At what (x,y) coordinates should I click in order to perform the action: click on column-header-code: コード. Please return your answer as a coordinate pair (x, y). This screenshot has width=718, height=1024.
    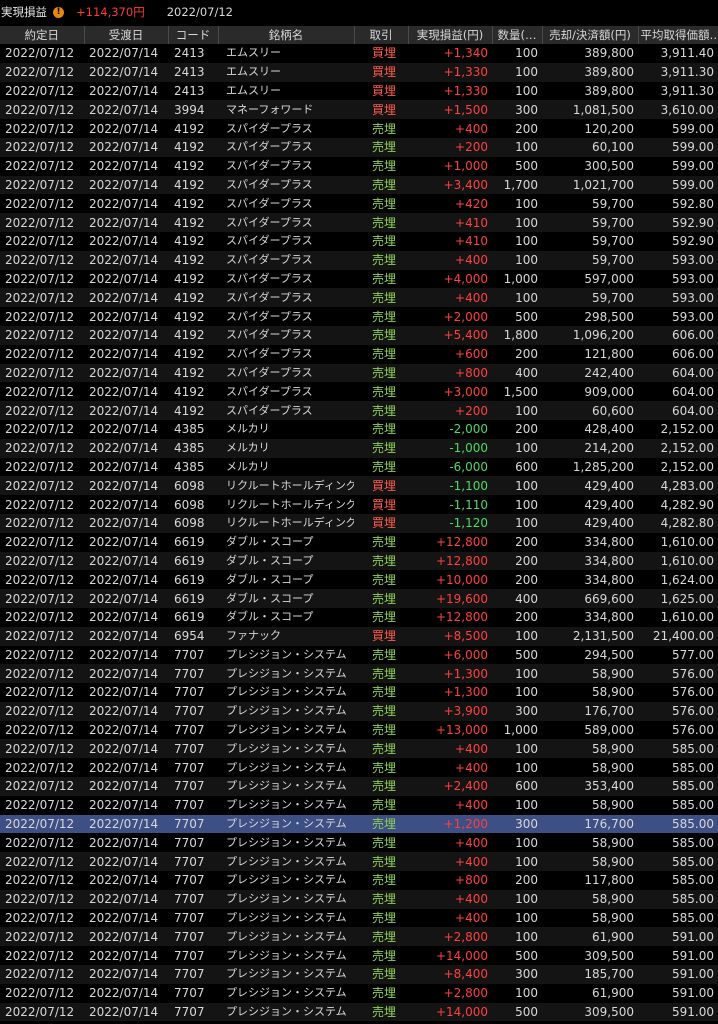
    Looking at the image, I should click on (193, 35).